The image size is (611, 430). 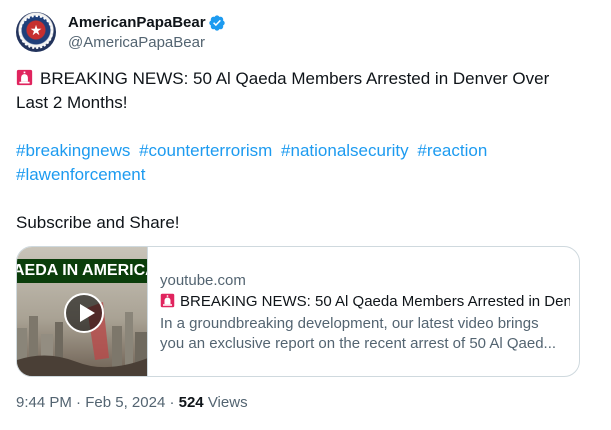 I want to click on hashtags-line-2: #lawenforcement, so click(x=301, y=175).